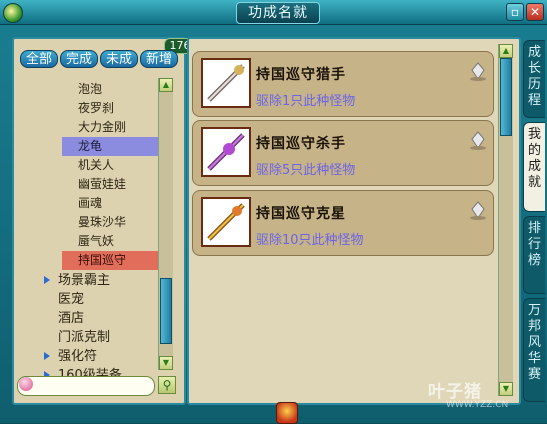  Describe the element at coordinates (117, 260) in the screenshot. I see `tree-item-selected: 持国巡守` at that location.